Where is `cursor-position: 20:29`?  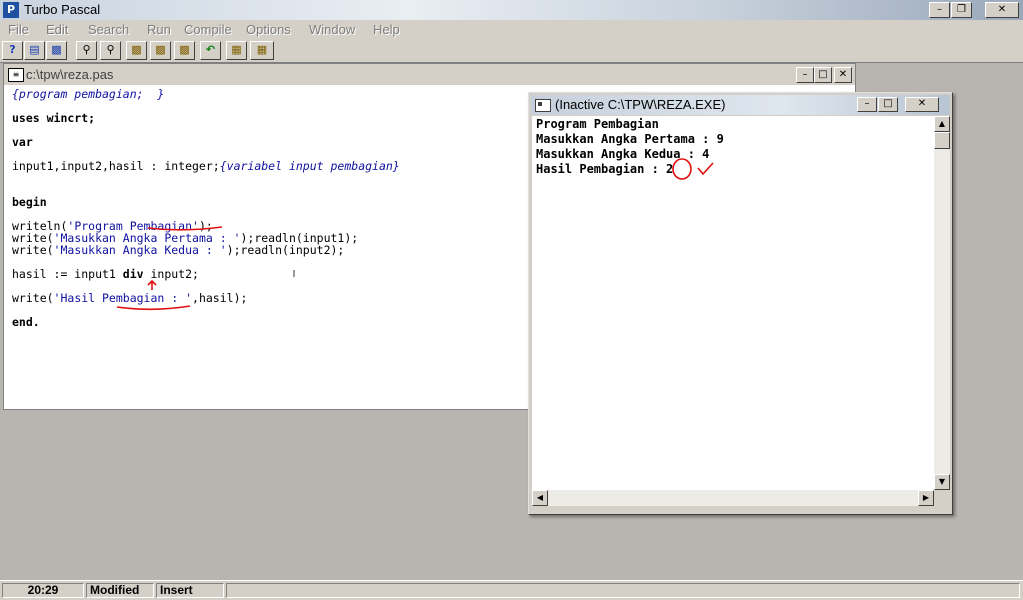
cursor-position: 20:29 is located at coordinates (43, 590).